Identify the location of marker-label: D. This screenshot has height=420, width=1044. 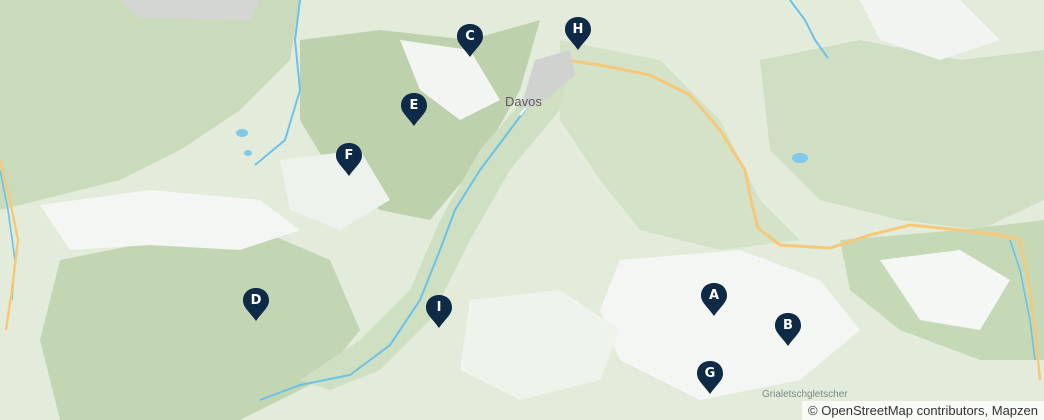
(256, 300).